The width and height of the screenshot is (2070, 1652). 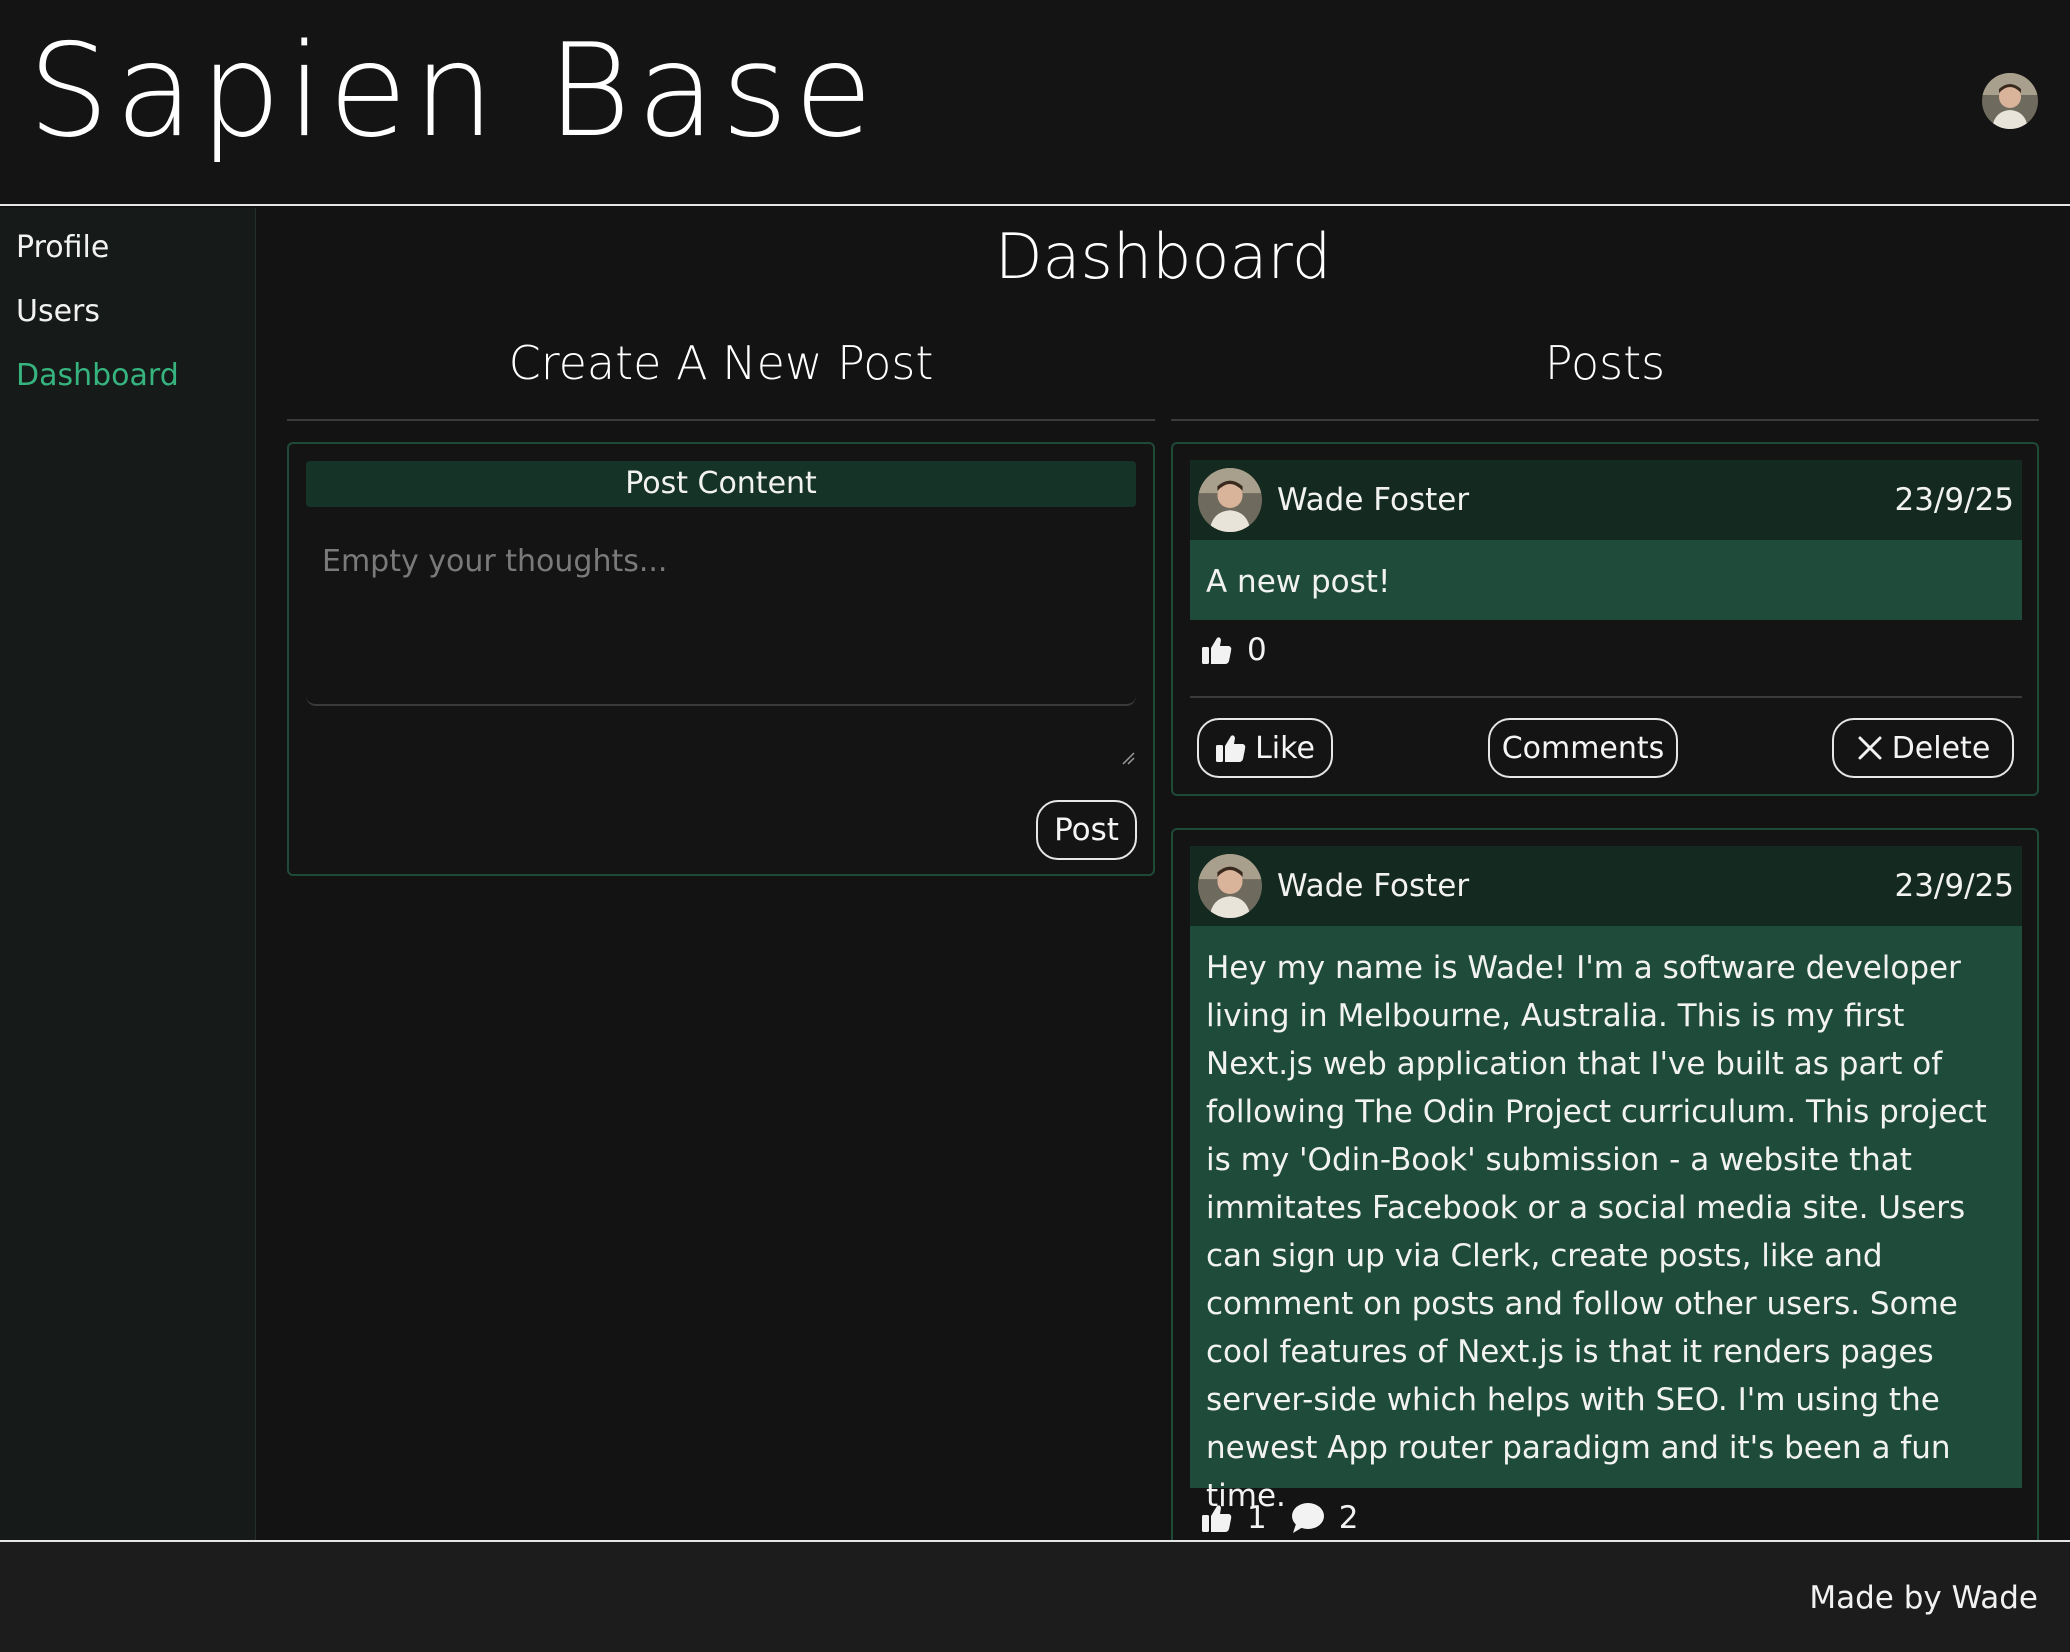 What do you see at coordinates (1163, 256) in the screenshot?
I see `page-title: Dashboard` at bounding box center [1163, 256].